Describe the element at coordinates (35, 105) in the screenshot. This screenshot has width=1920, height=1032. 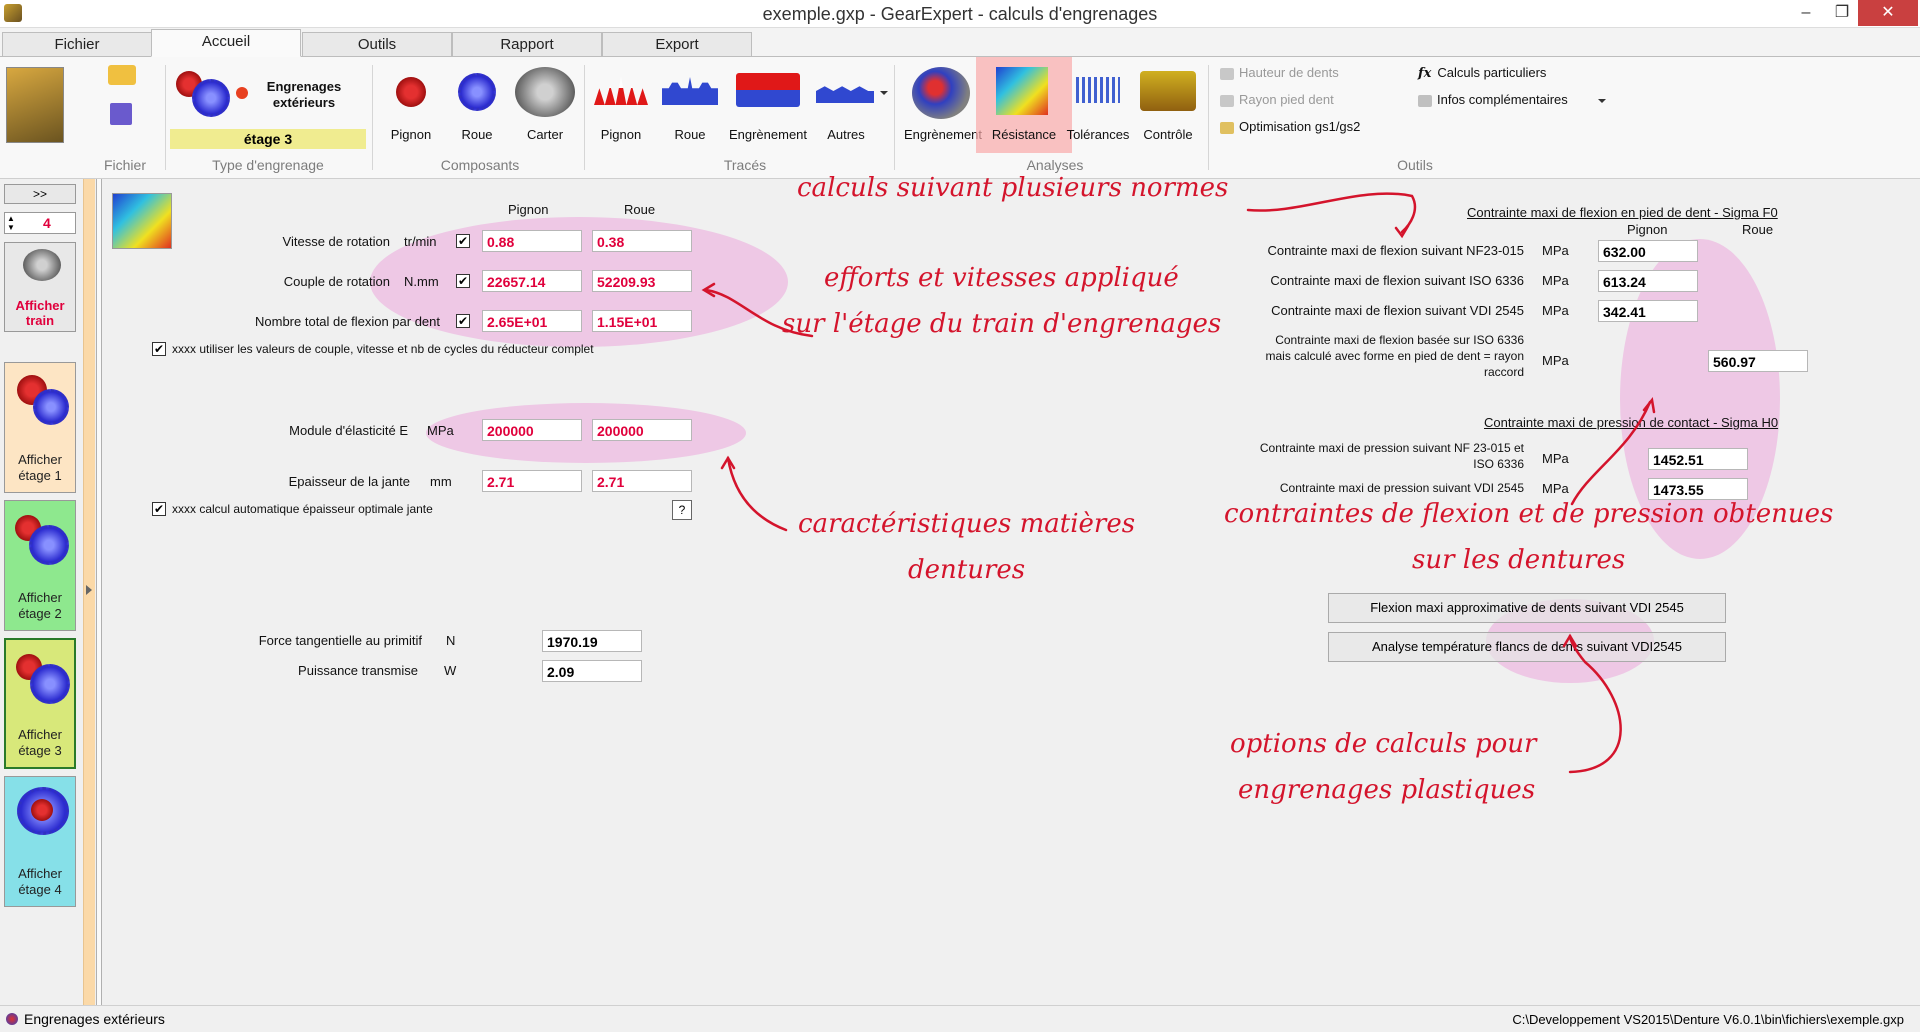
I see `gearexpert-logo` at that location.